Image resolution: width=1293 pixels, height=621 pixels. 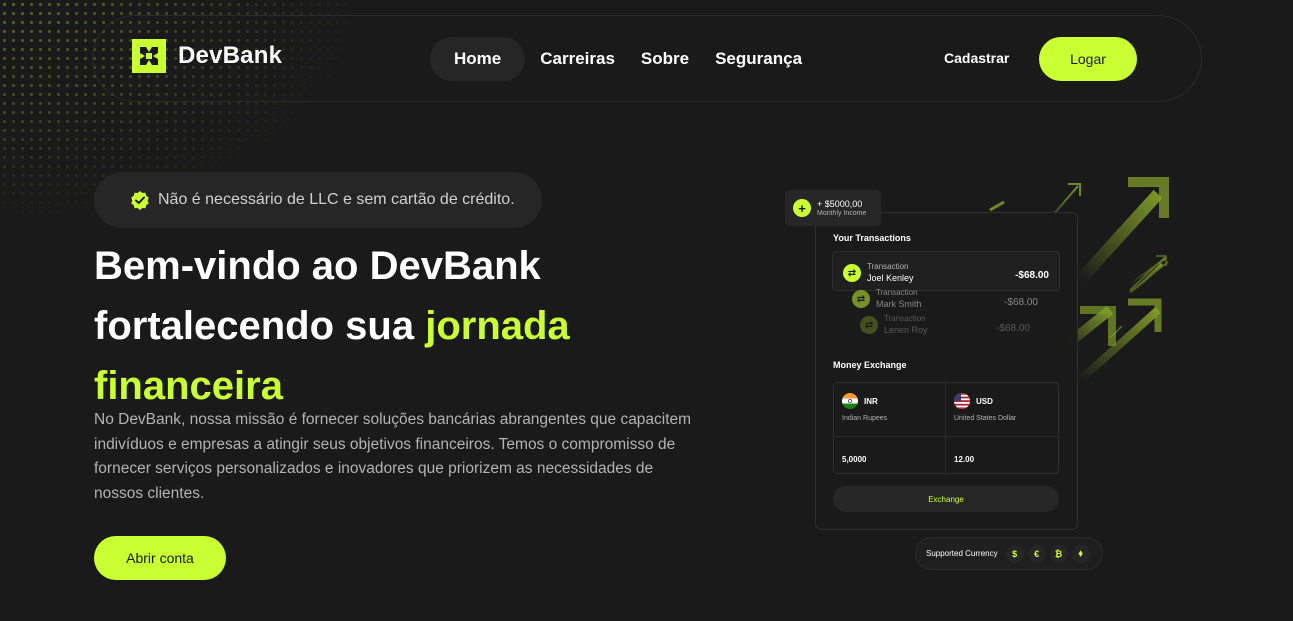 What do you see at coordinates (230, 55) in the screenshot?
I see `logo-text: DevBank` at bounding box center [230, 55].